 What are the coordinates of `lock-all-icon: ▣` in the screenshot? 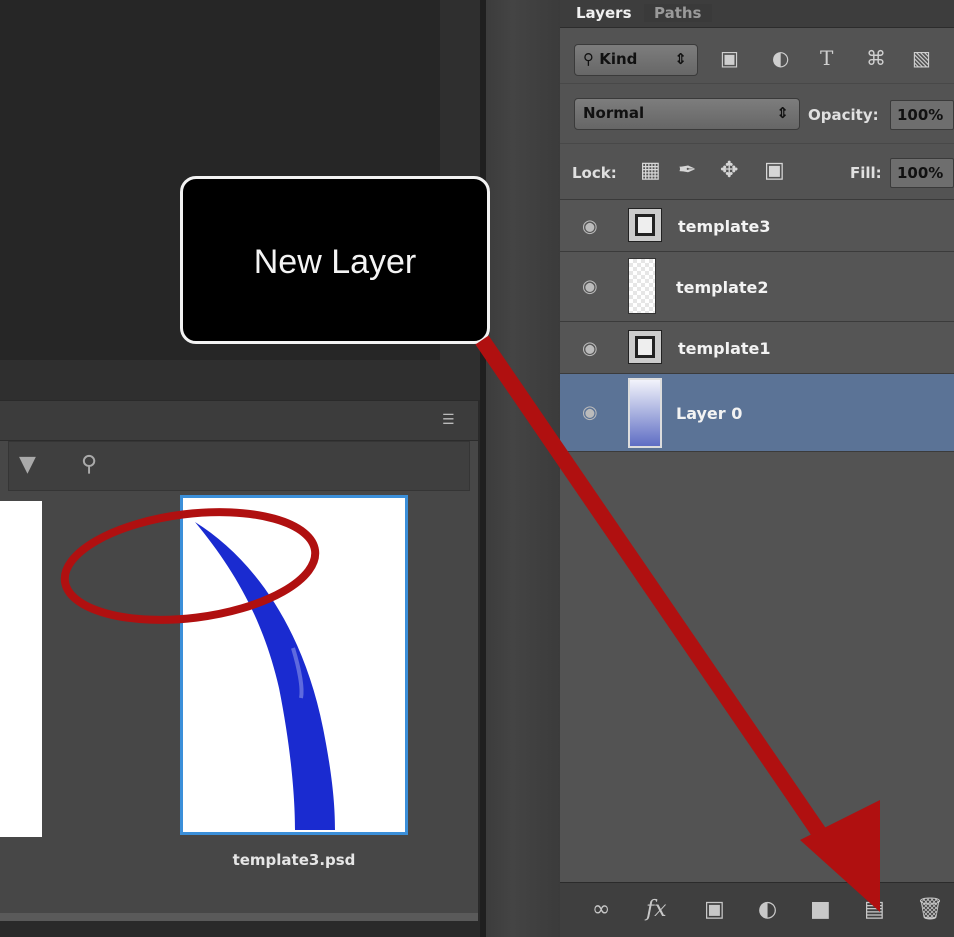 It's located at (774, 170).